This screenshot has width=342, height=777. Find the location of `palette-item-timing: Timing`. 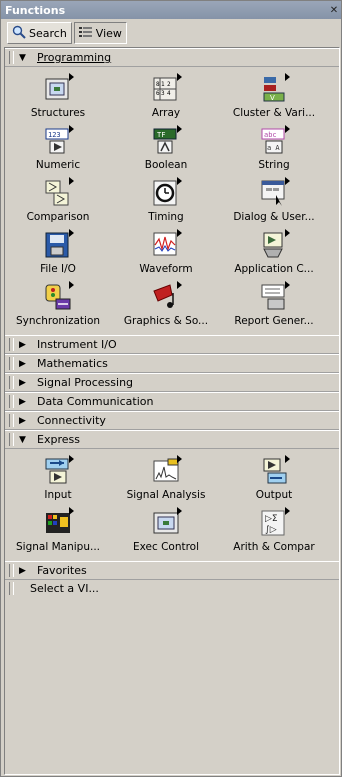

palette-item-timing: Timing is located at coordinates (166, 201).